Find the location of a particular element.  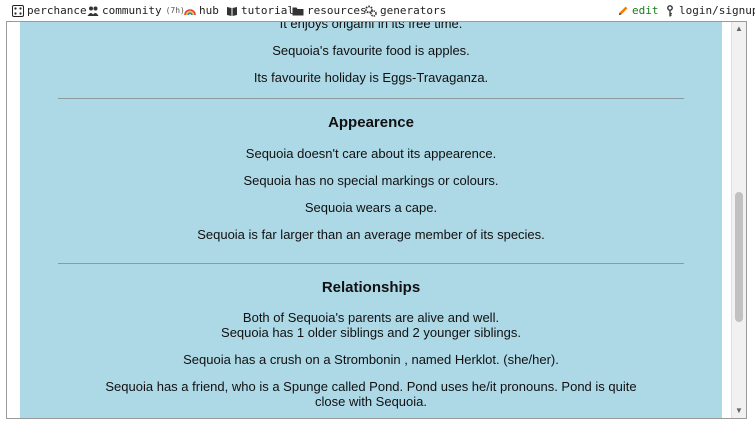

scrollbar-thumb is located at coordinates (739, 257).